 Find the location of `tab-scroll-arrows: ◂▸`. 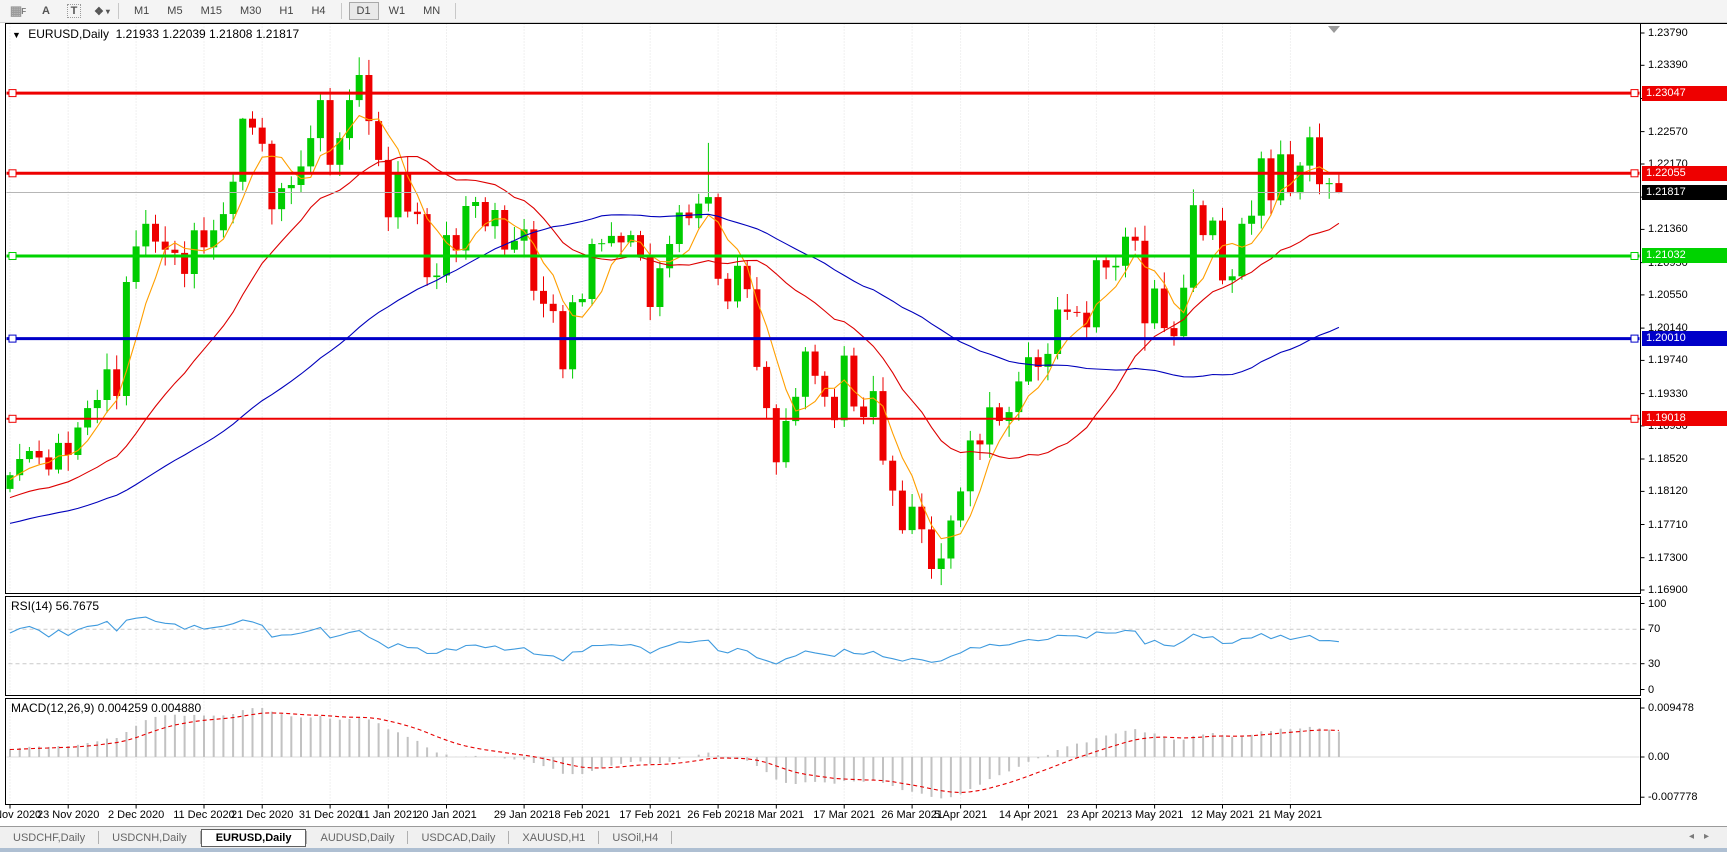

tab-scroll-arrows: ◂▸ is located at coordinates (1704, 836).